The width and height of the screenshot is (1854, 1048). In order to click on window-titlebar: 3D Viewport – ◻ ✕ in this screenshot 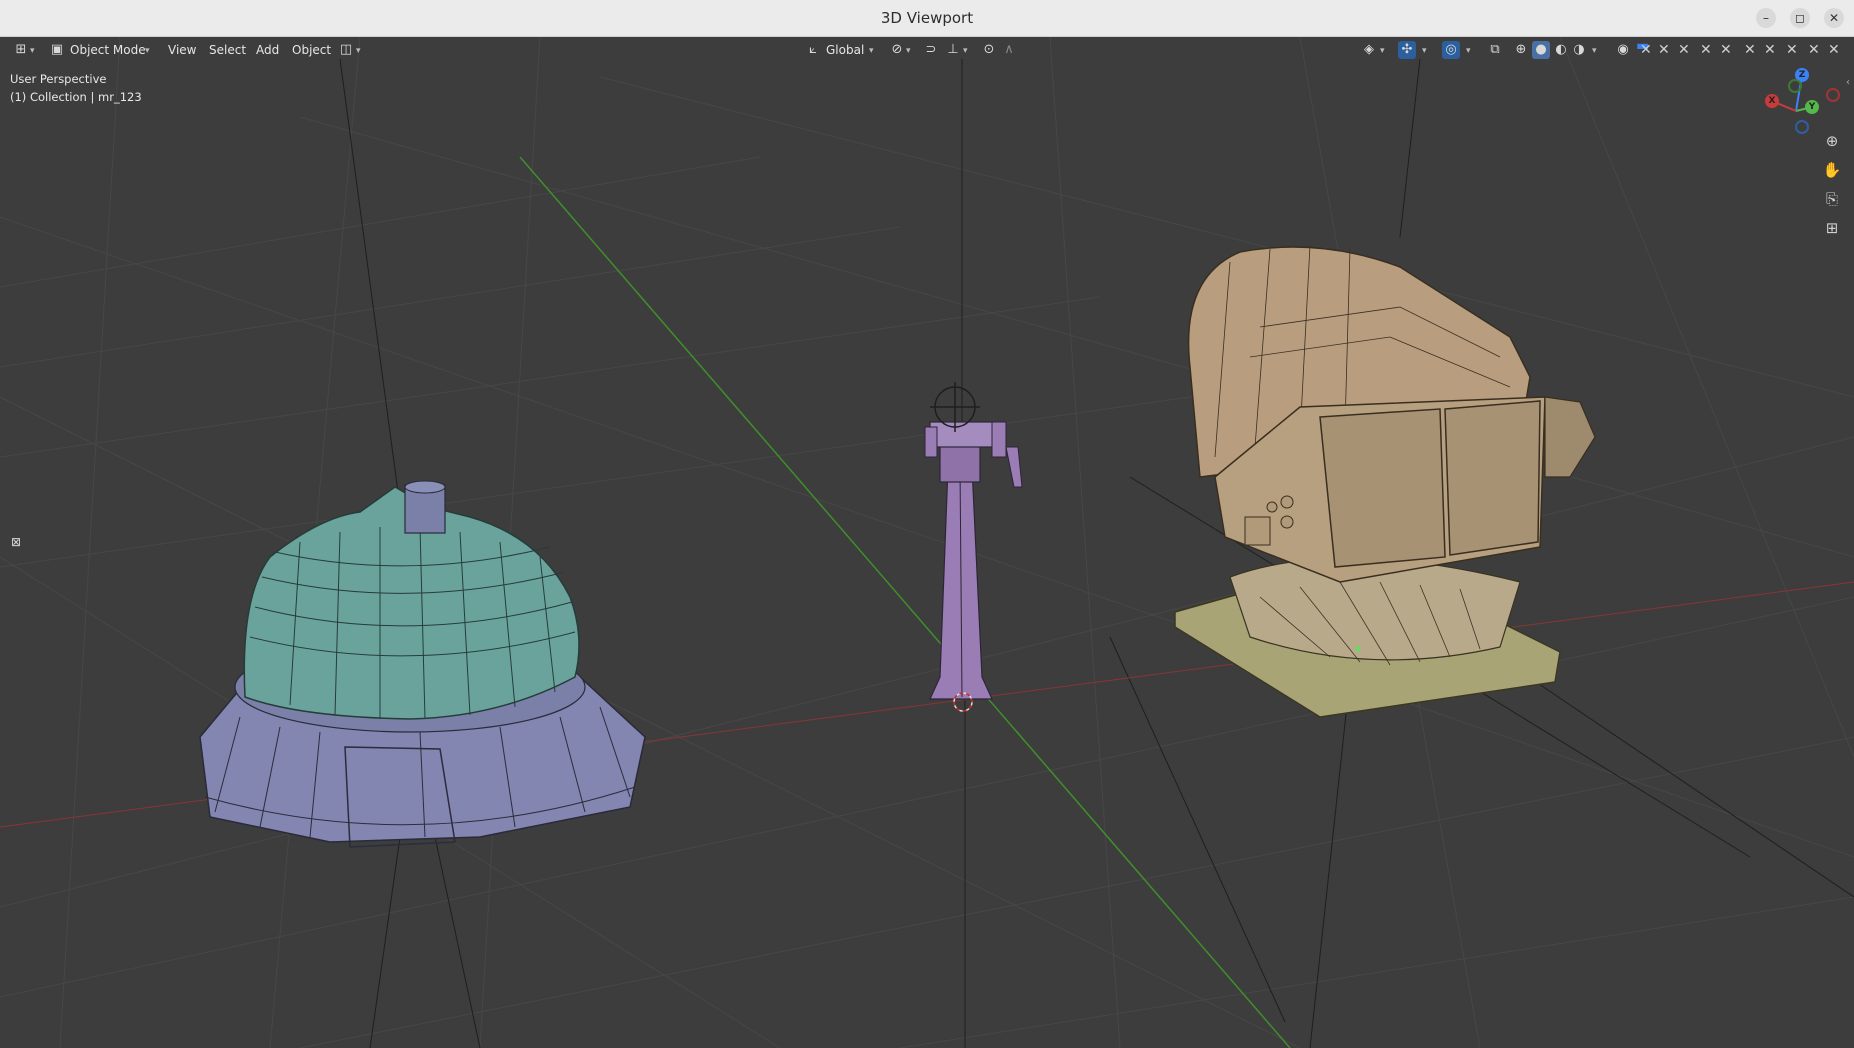, I will do `click(927, 18)`.